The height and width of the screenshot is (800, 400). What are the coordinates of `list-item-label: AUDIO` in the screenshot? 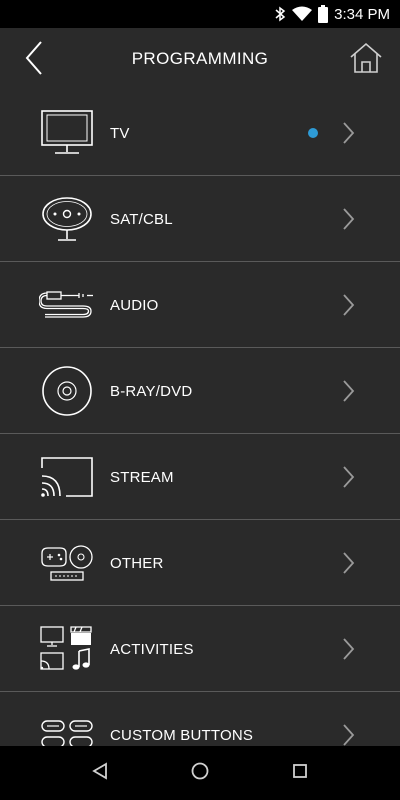 It's located at (134, 305).